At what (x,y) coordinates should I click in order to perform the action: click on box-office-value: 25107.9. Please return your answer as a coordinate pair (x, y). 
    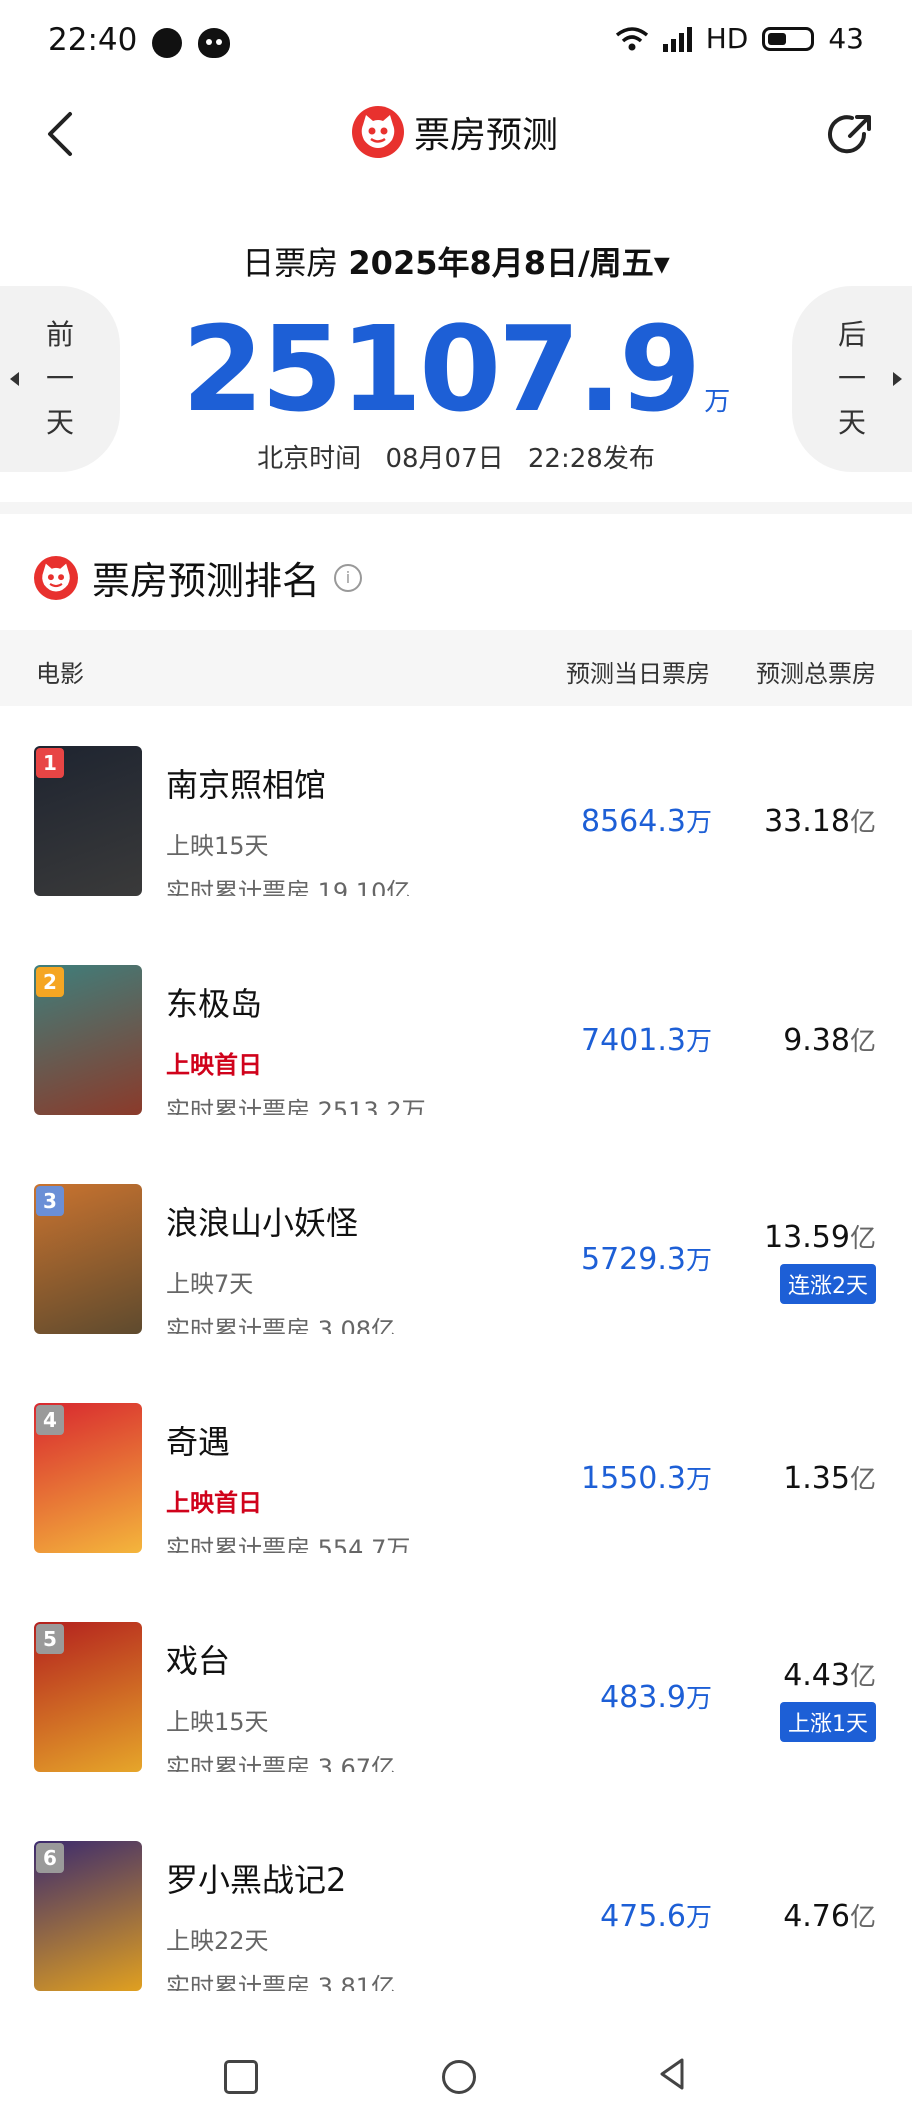
    Looking at the image, I should click on (441, 369).